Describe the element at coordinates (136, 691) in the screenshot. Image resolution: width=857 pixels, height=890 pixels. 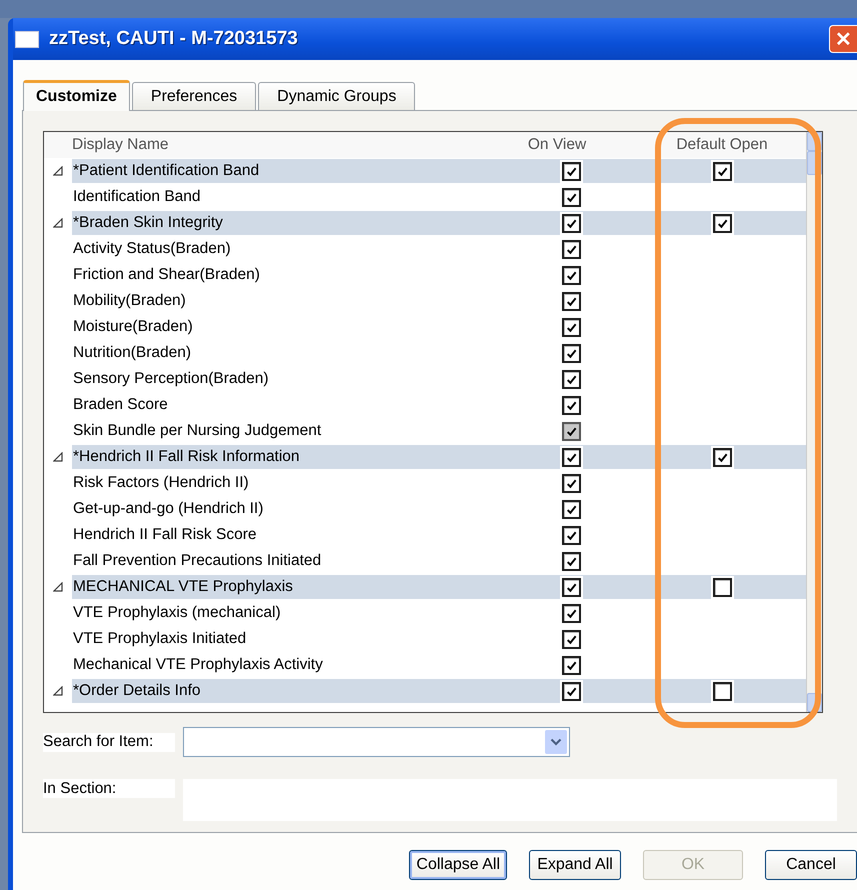
I see `tree-row-label: *Order Details Info` at that location.